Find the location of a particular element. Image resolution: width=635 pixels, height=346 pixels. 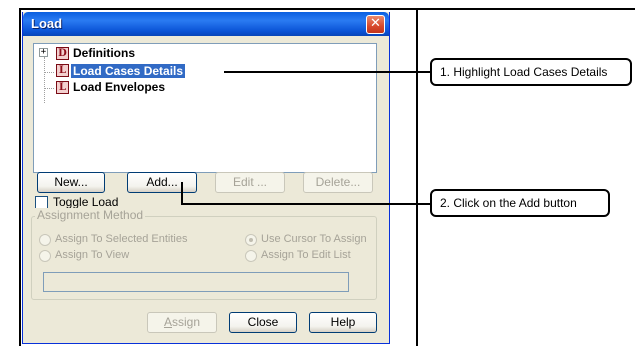

assign-button: Assign is located at coordinates (182, 322).